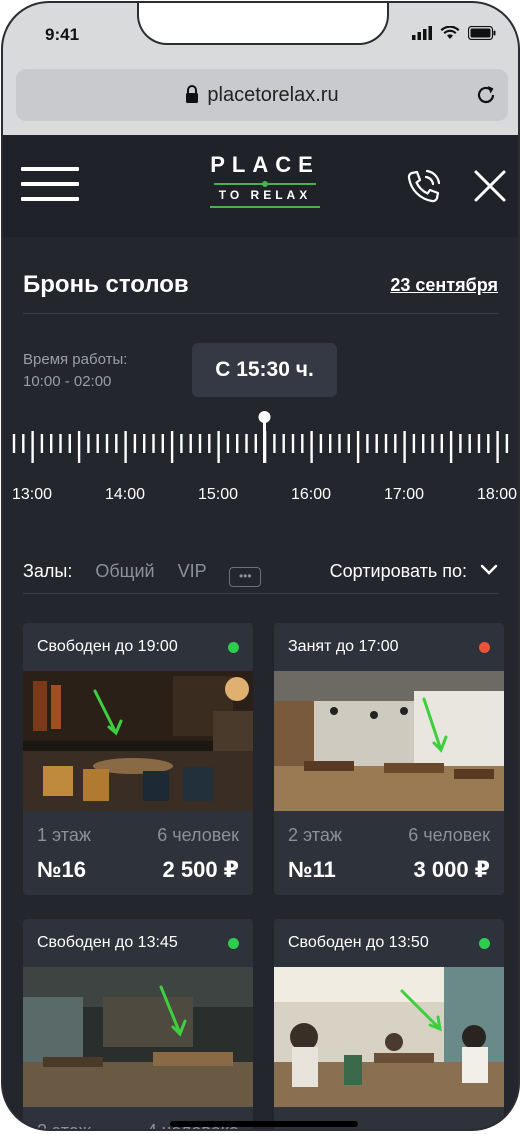  What do you see at coordinates (265, 207) in the screenshot?
I see `logo-underline` at bounding box center [265, 207].